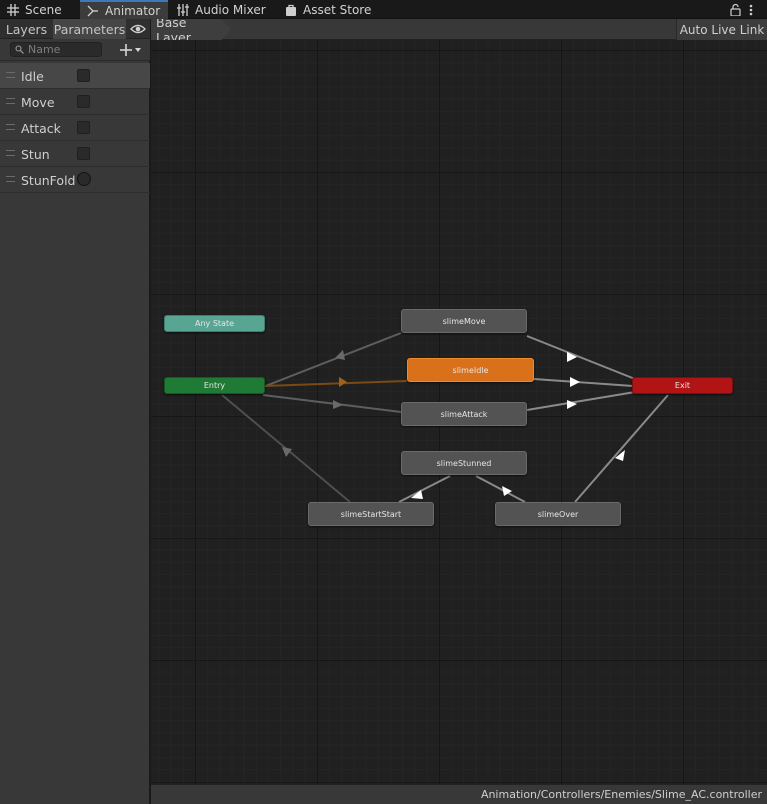  I want to click on graph-header: Base Layer Auto Live Link, so click(459, 29).